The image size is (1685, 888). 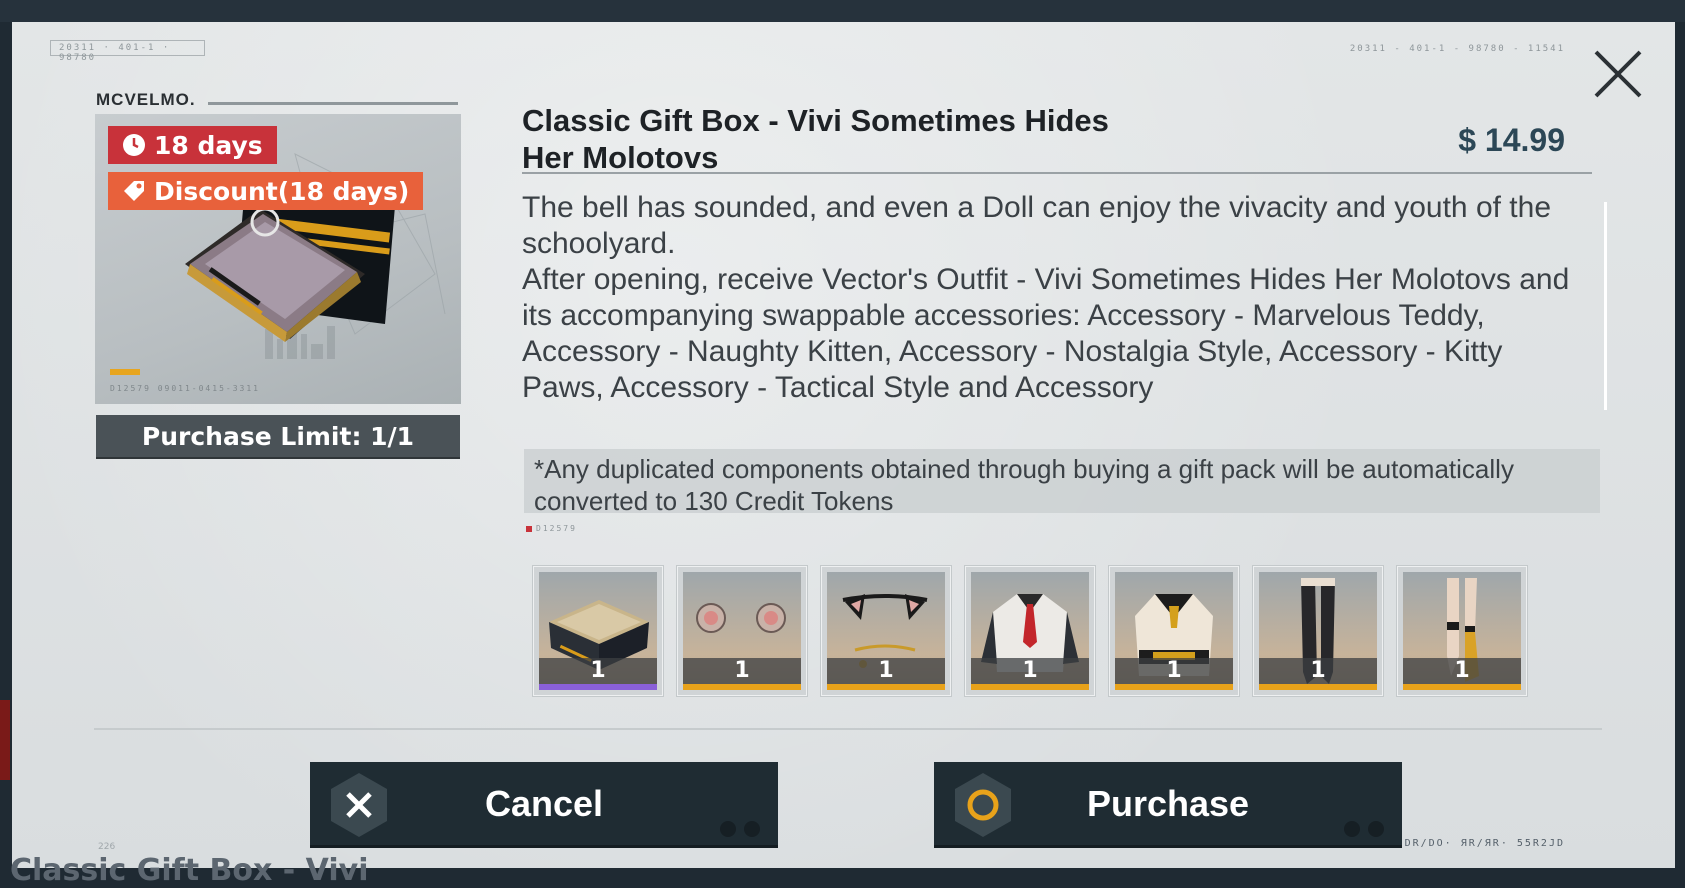 I want to click on brand-divider, so click(x=333, y=103).